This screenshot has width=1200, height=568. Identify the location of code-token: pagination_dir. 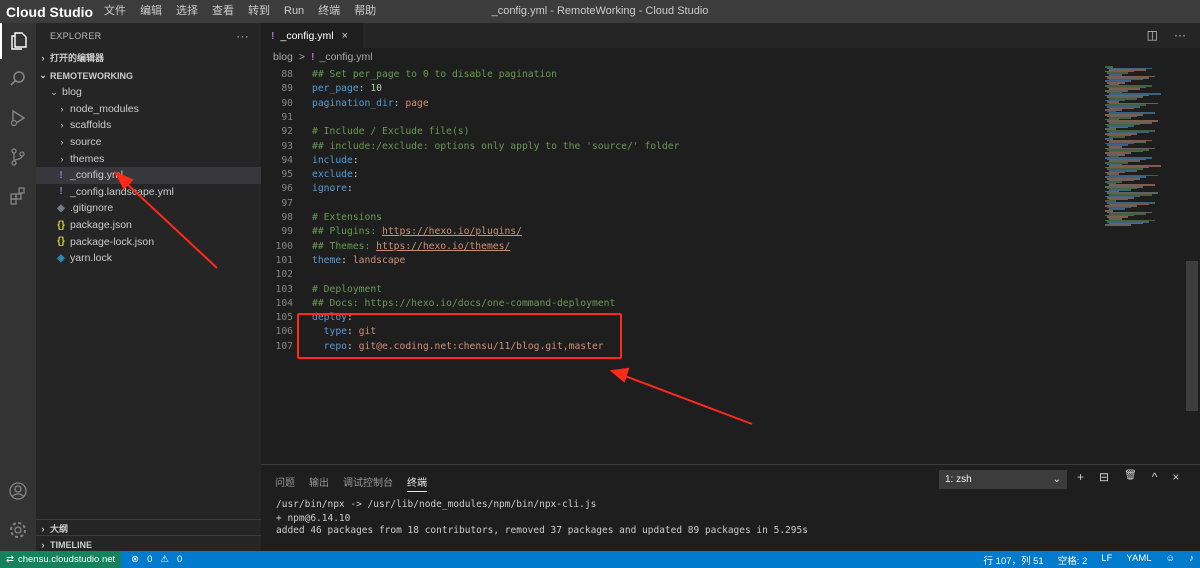
(353, 103).